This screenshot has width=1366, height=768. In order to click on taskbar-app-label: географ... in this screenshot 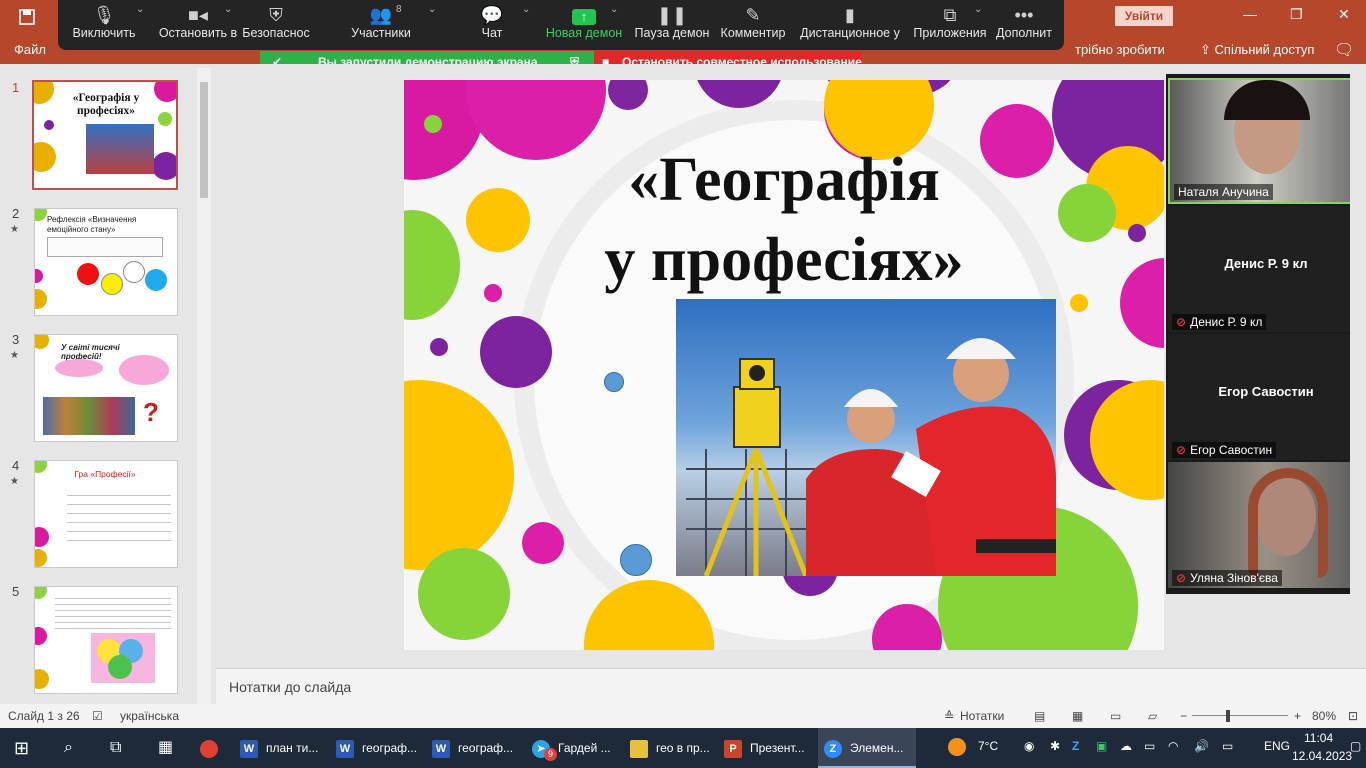, I will do `click(390, 748)`.